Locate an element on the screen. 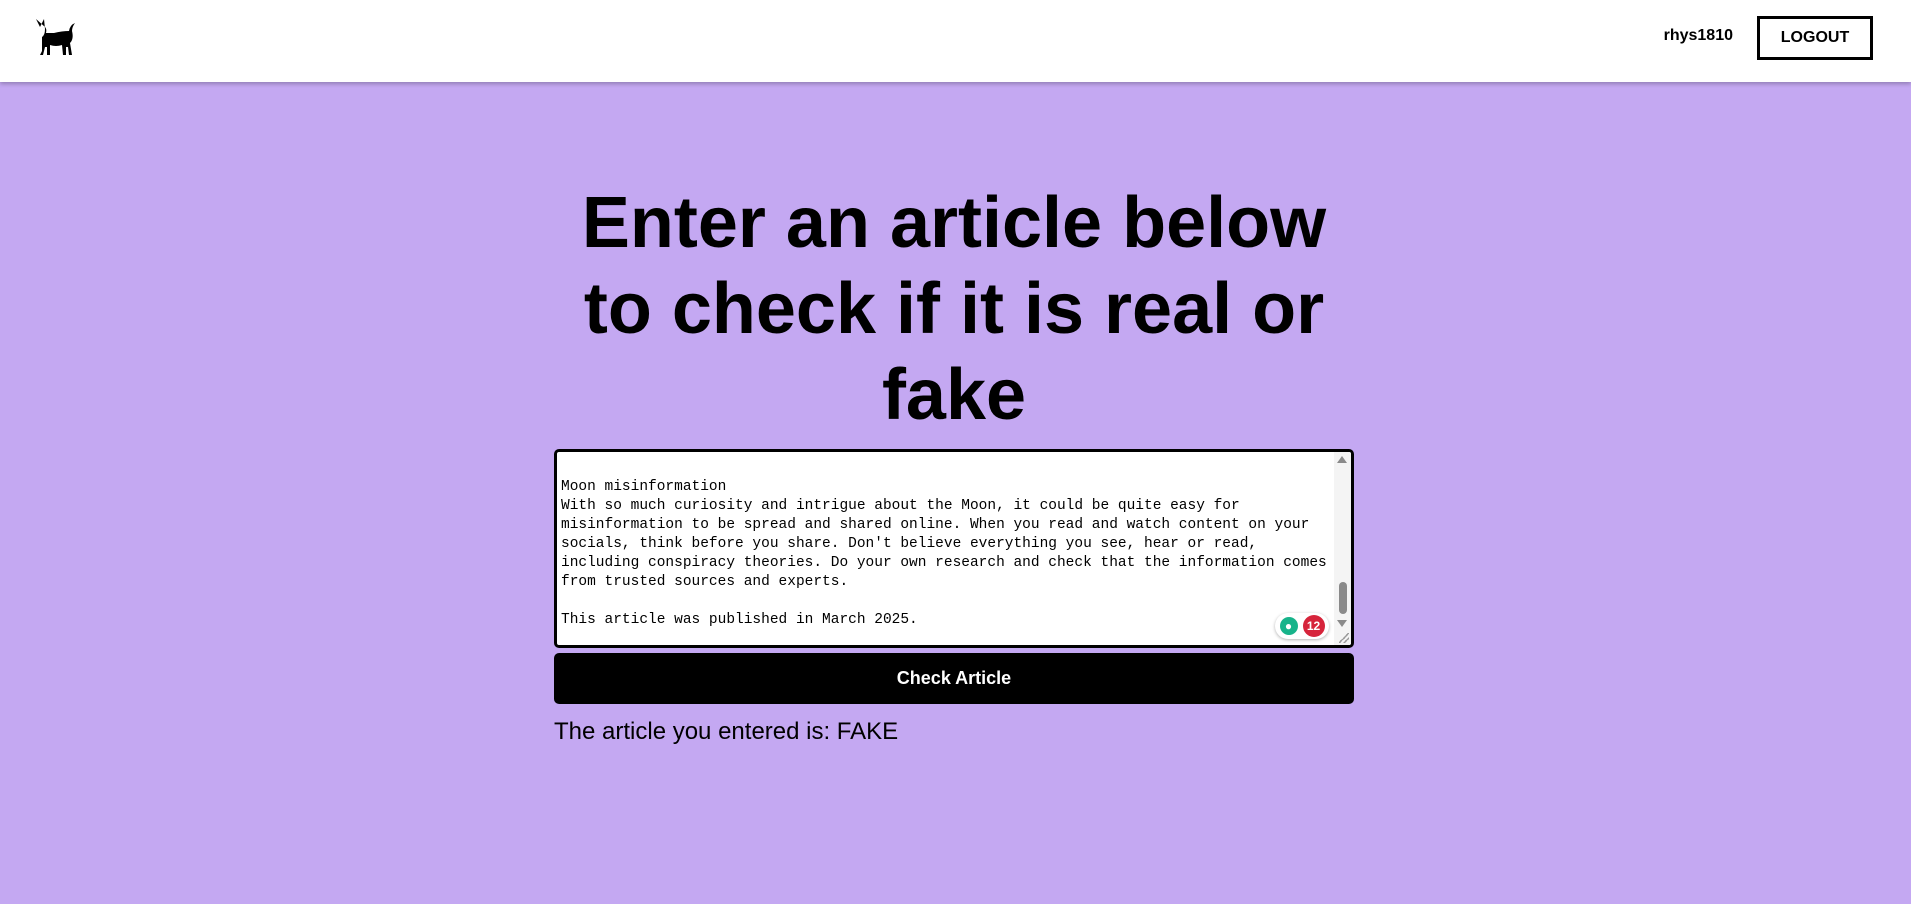 The width and height of the screenshot is (1911, 904). resize-handle-icon is located at coordinates (1344, 638).